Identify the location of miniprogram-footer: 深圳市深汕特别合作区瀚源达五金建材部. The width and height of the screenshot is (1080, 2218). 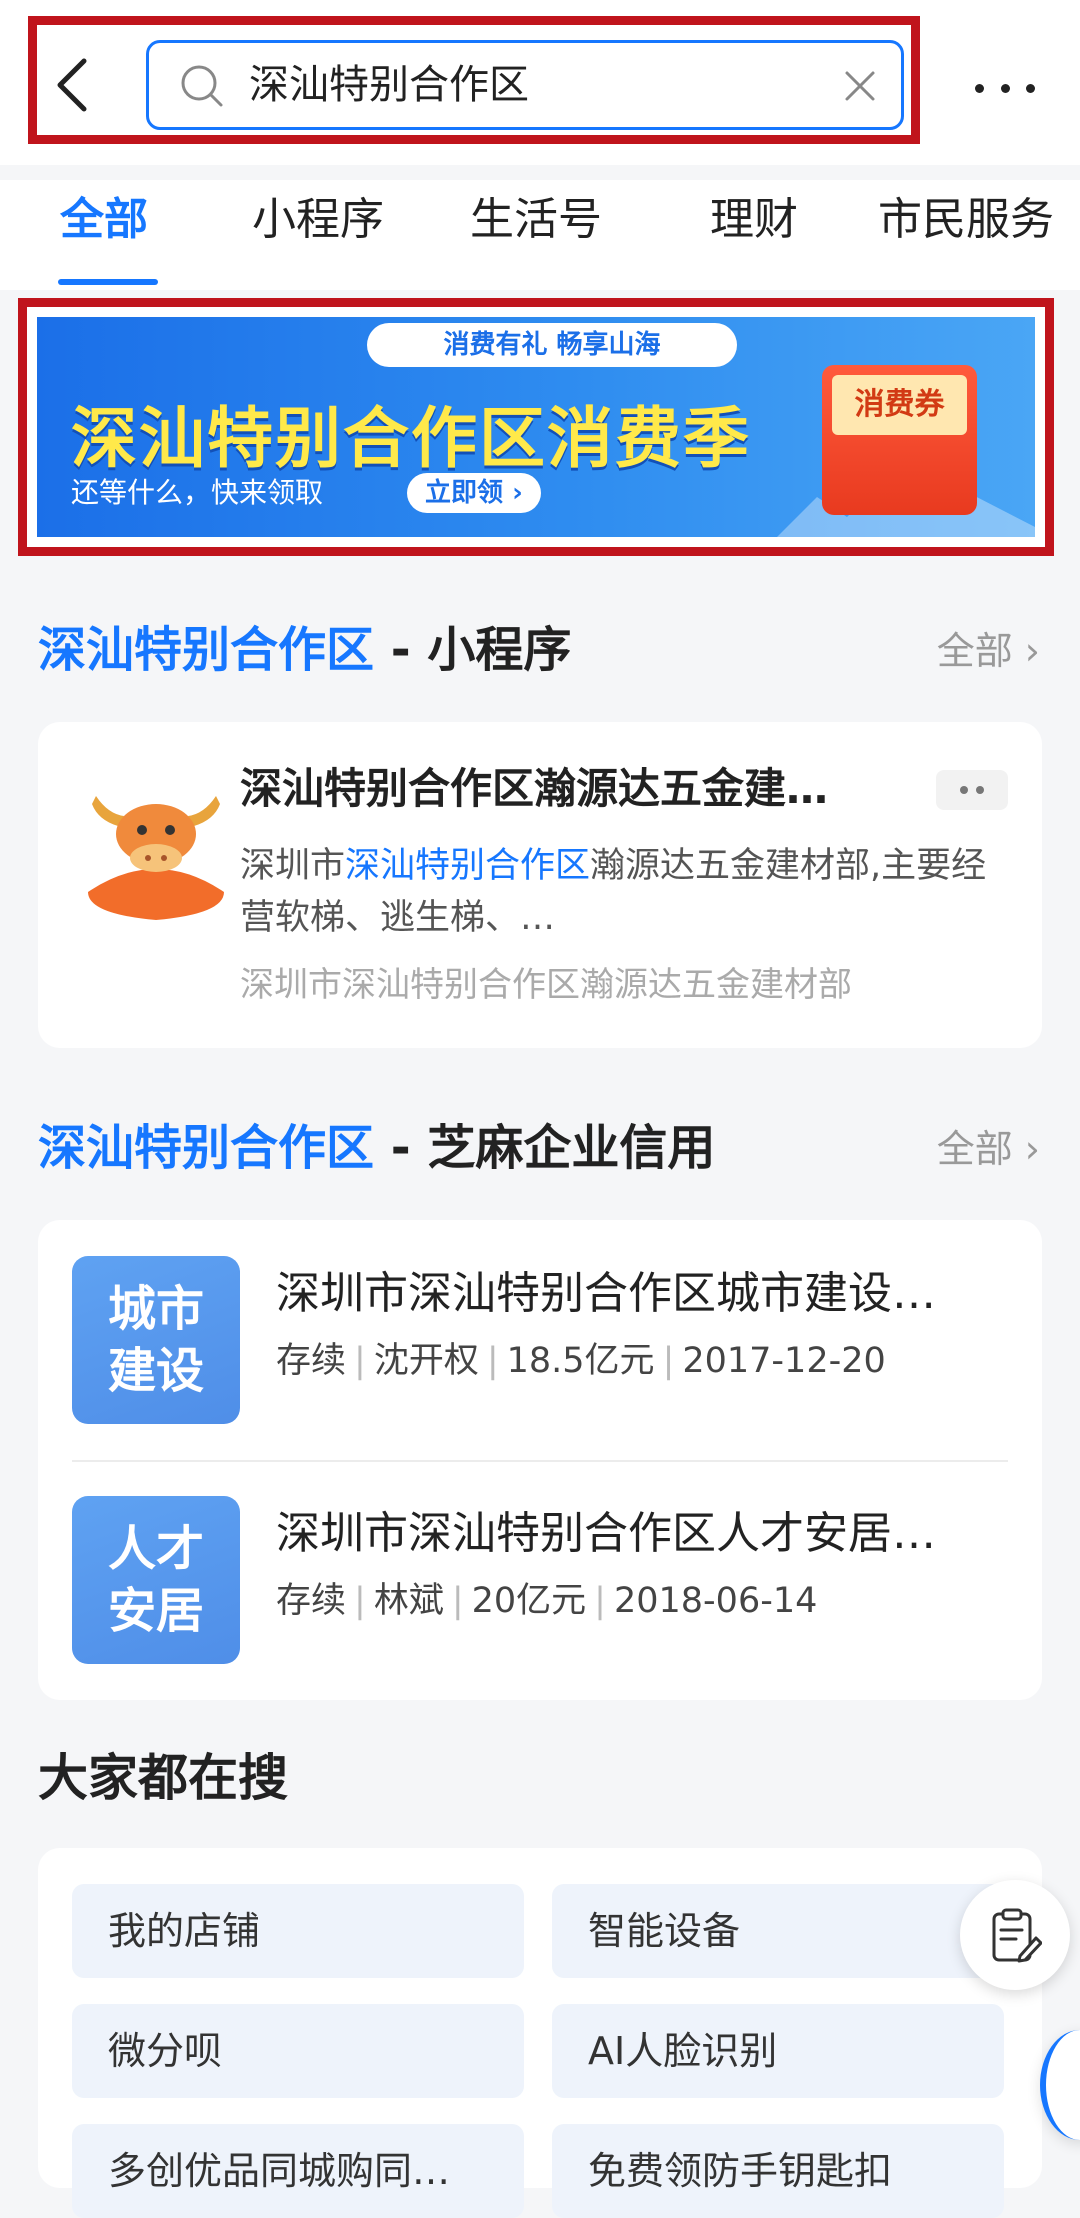
(546, 985).